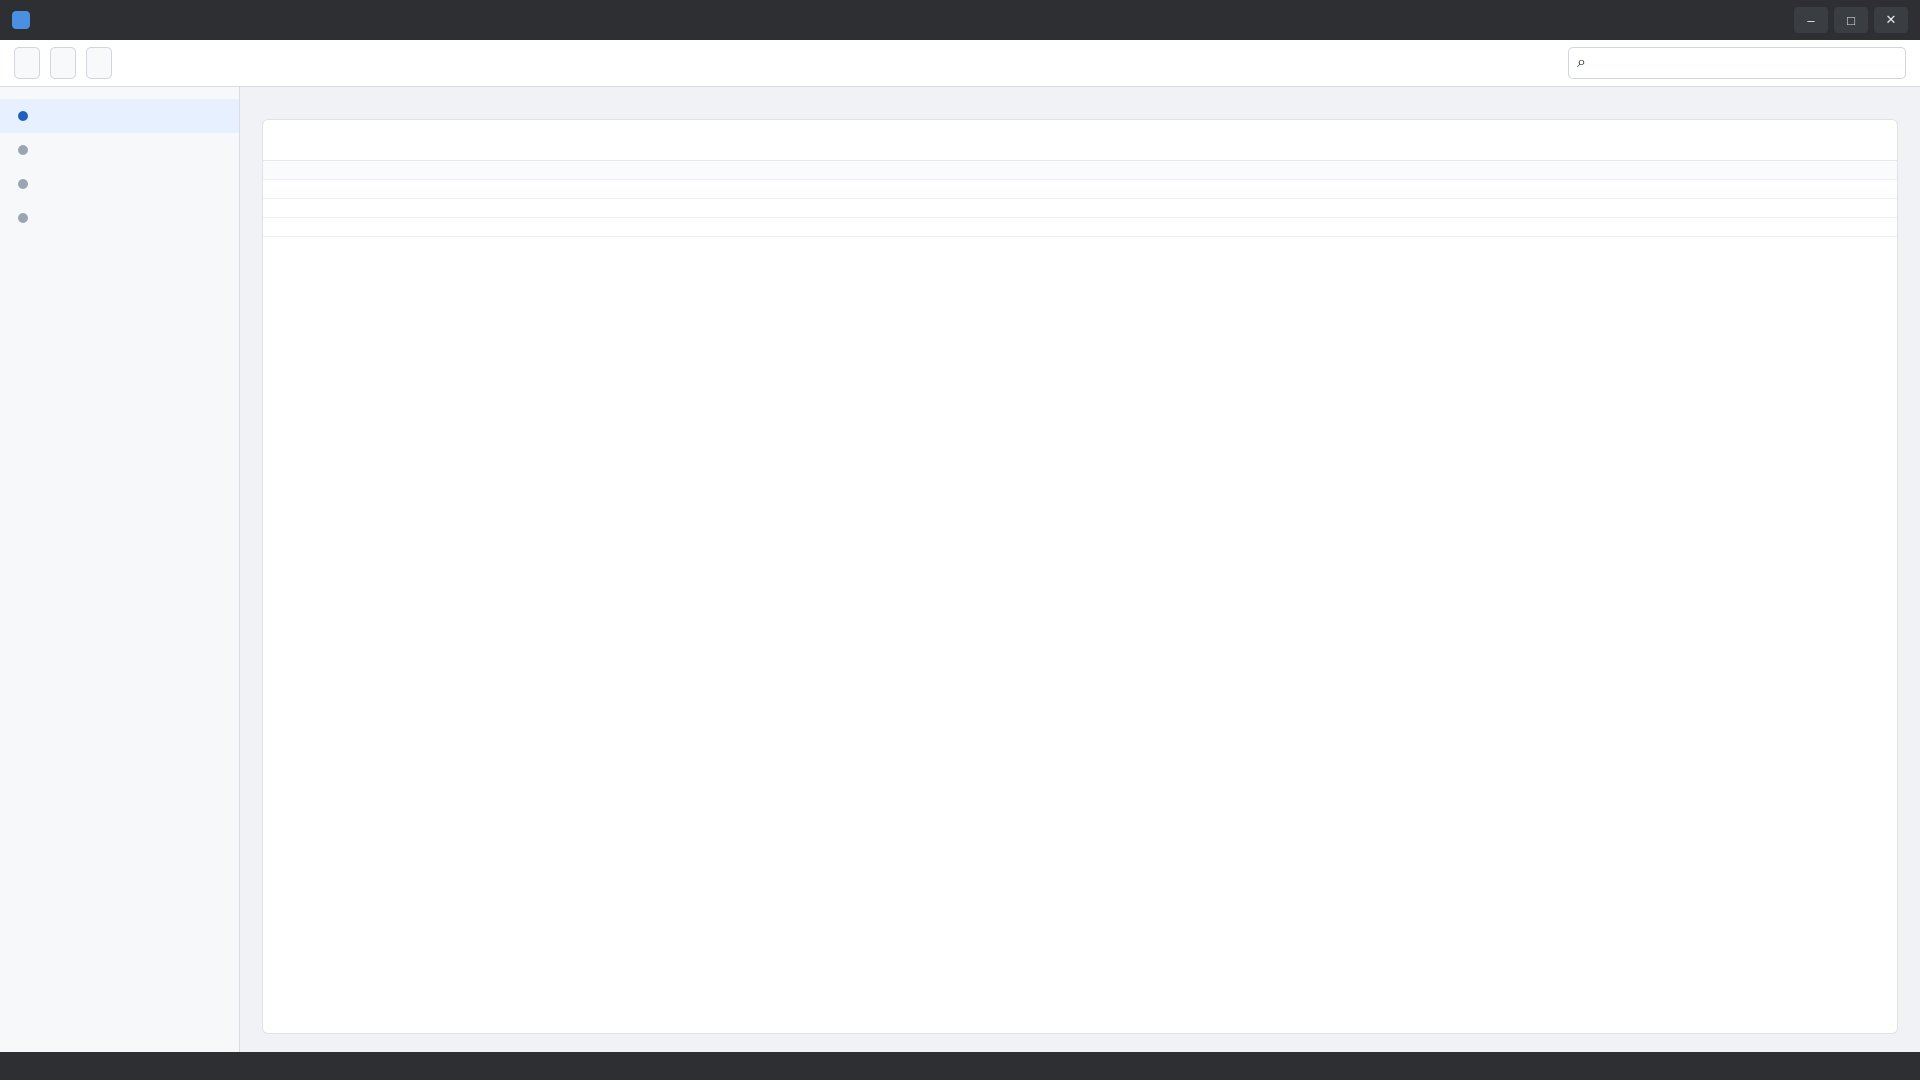  Describe the element at coordinates (21, 20) in the screenshot. I see `app-icon` at that location.